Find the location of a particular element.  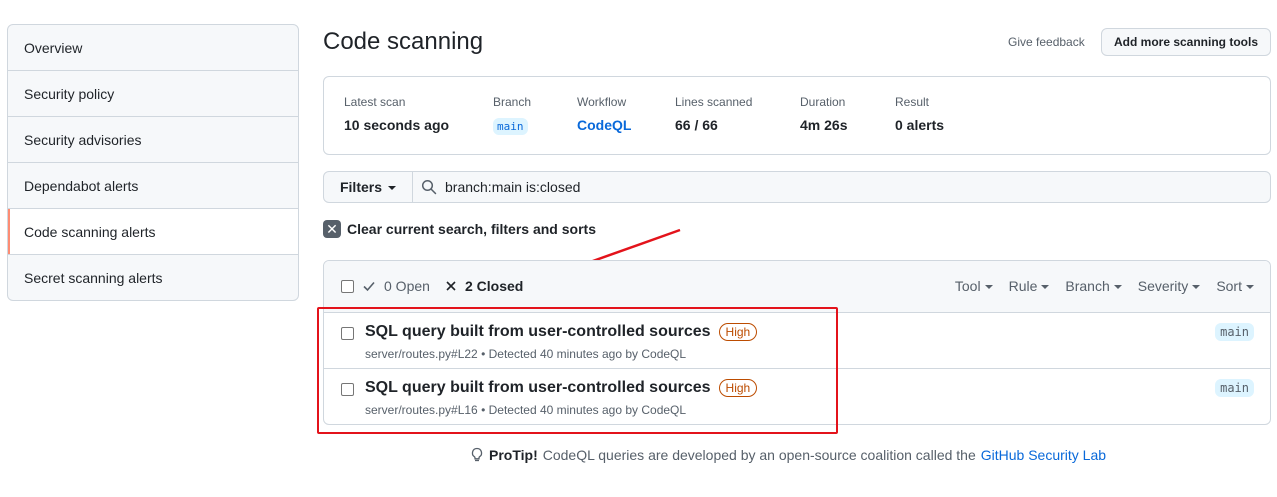

closed-count: 2 Closed is located at coordinates (494, 286).